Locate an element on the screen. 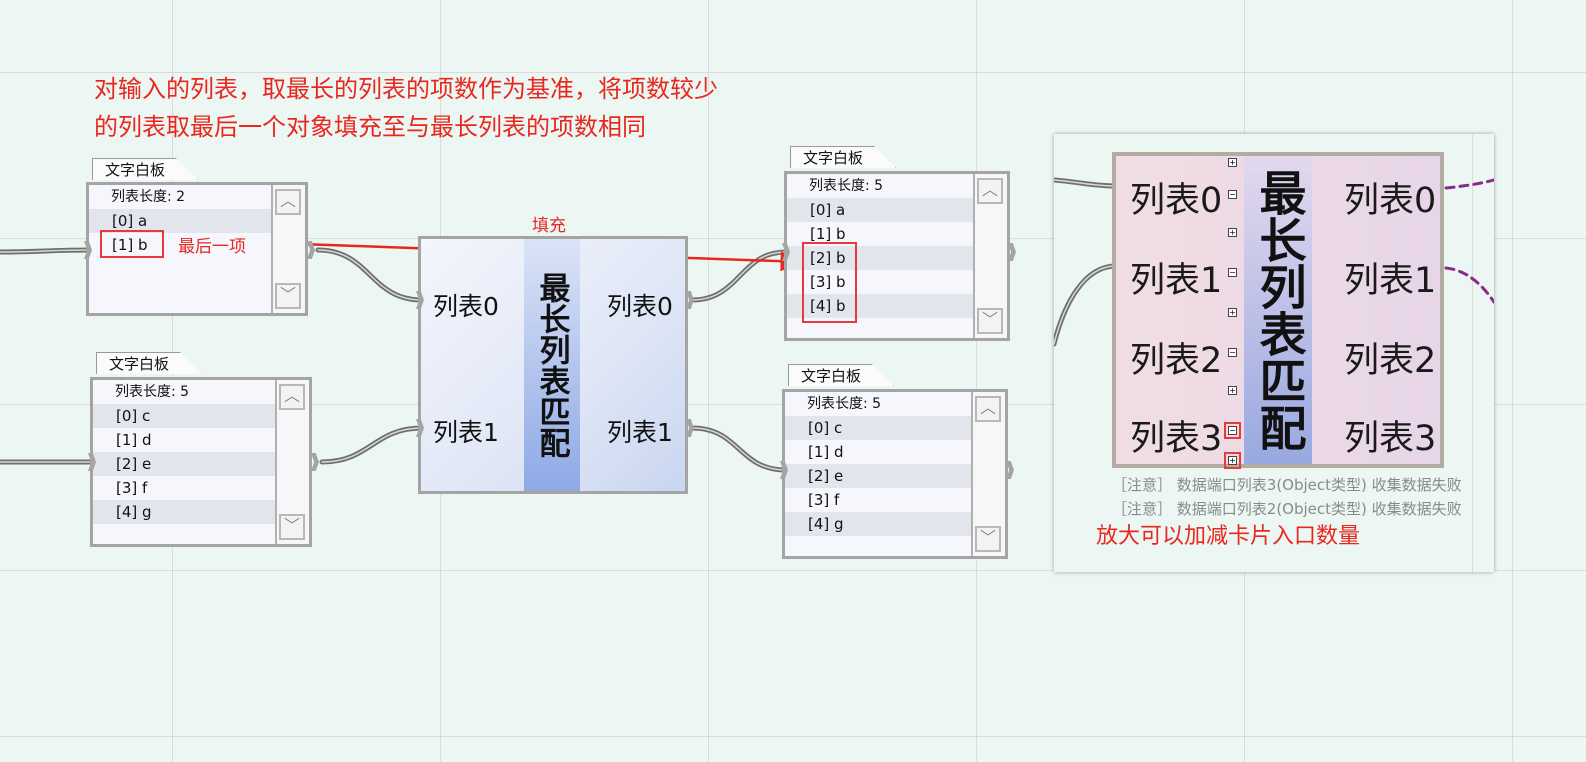 The height and width of the screenshot is (762, 1586). node-output-label: 列表1 is located at coordinates (640, 432).